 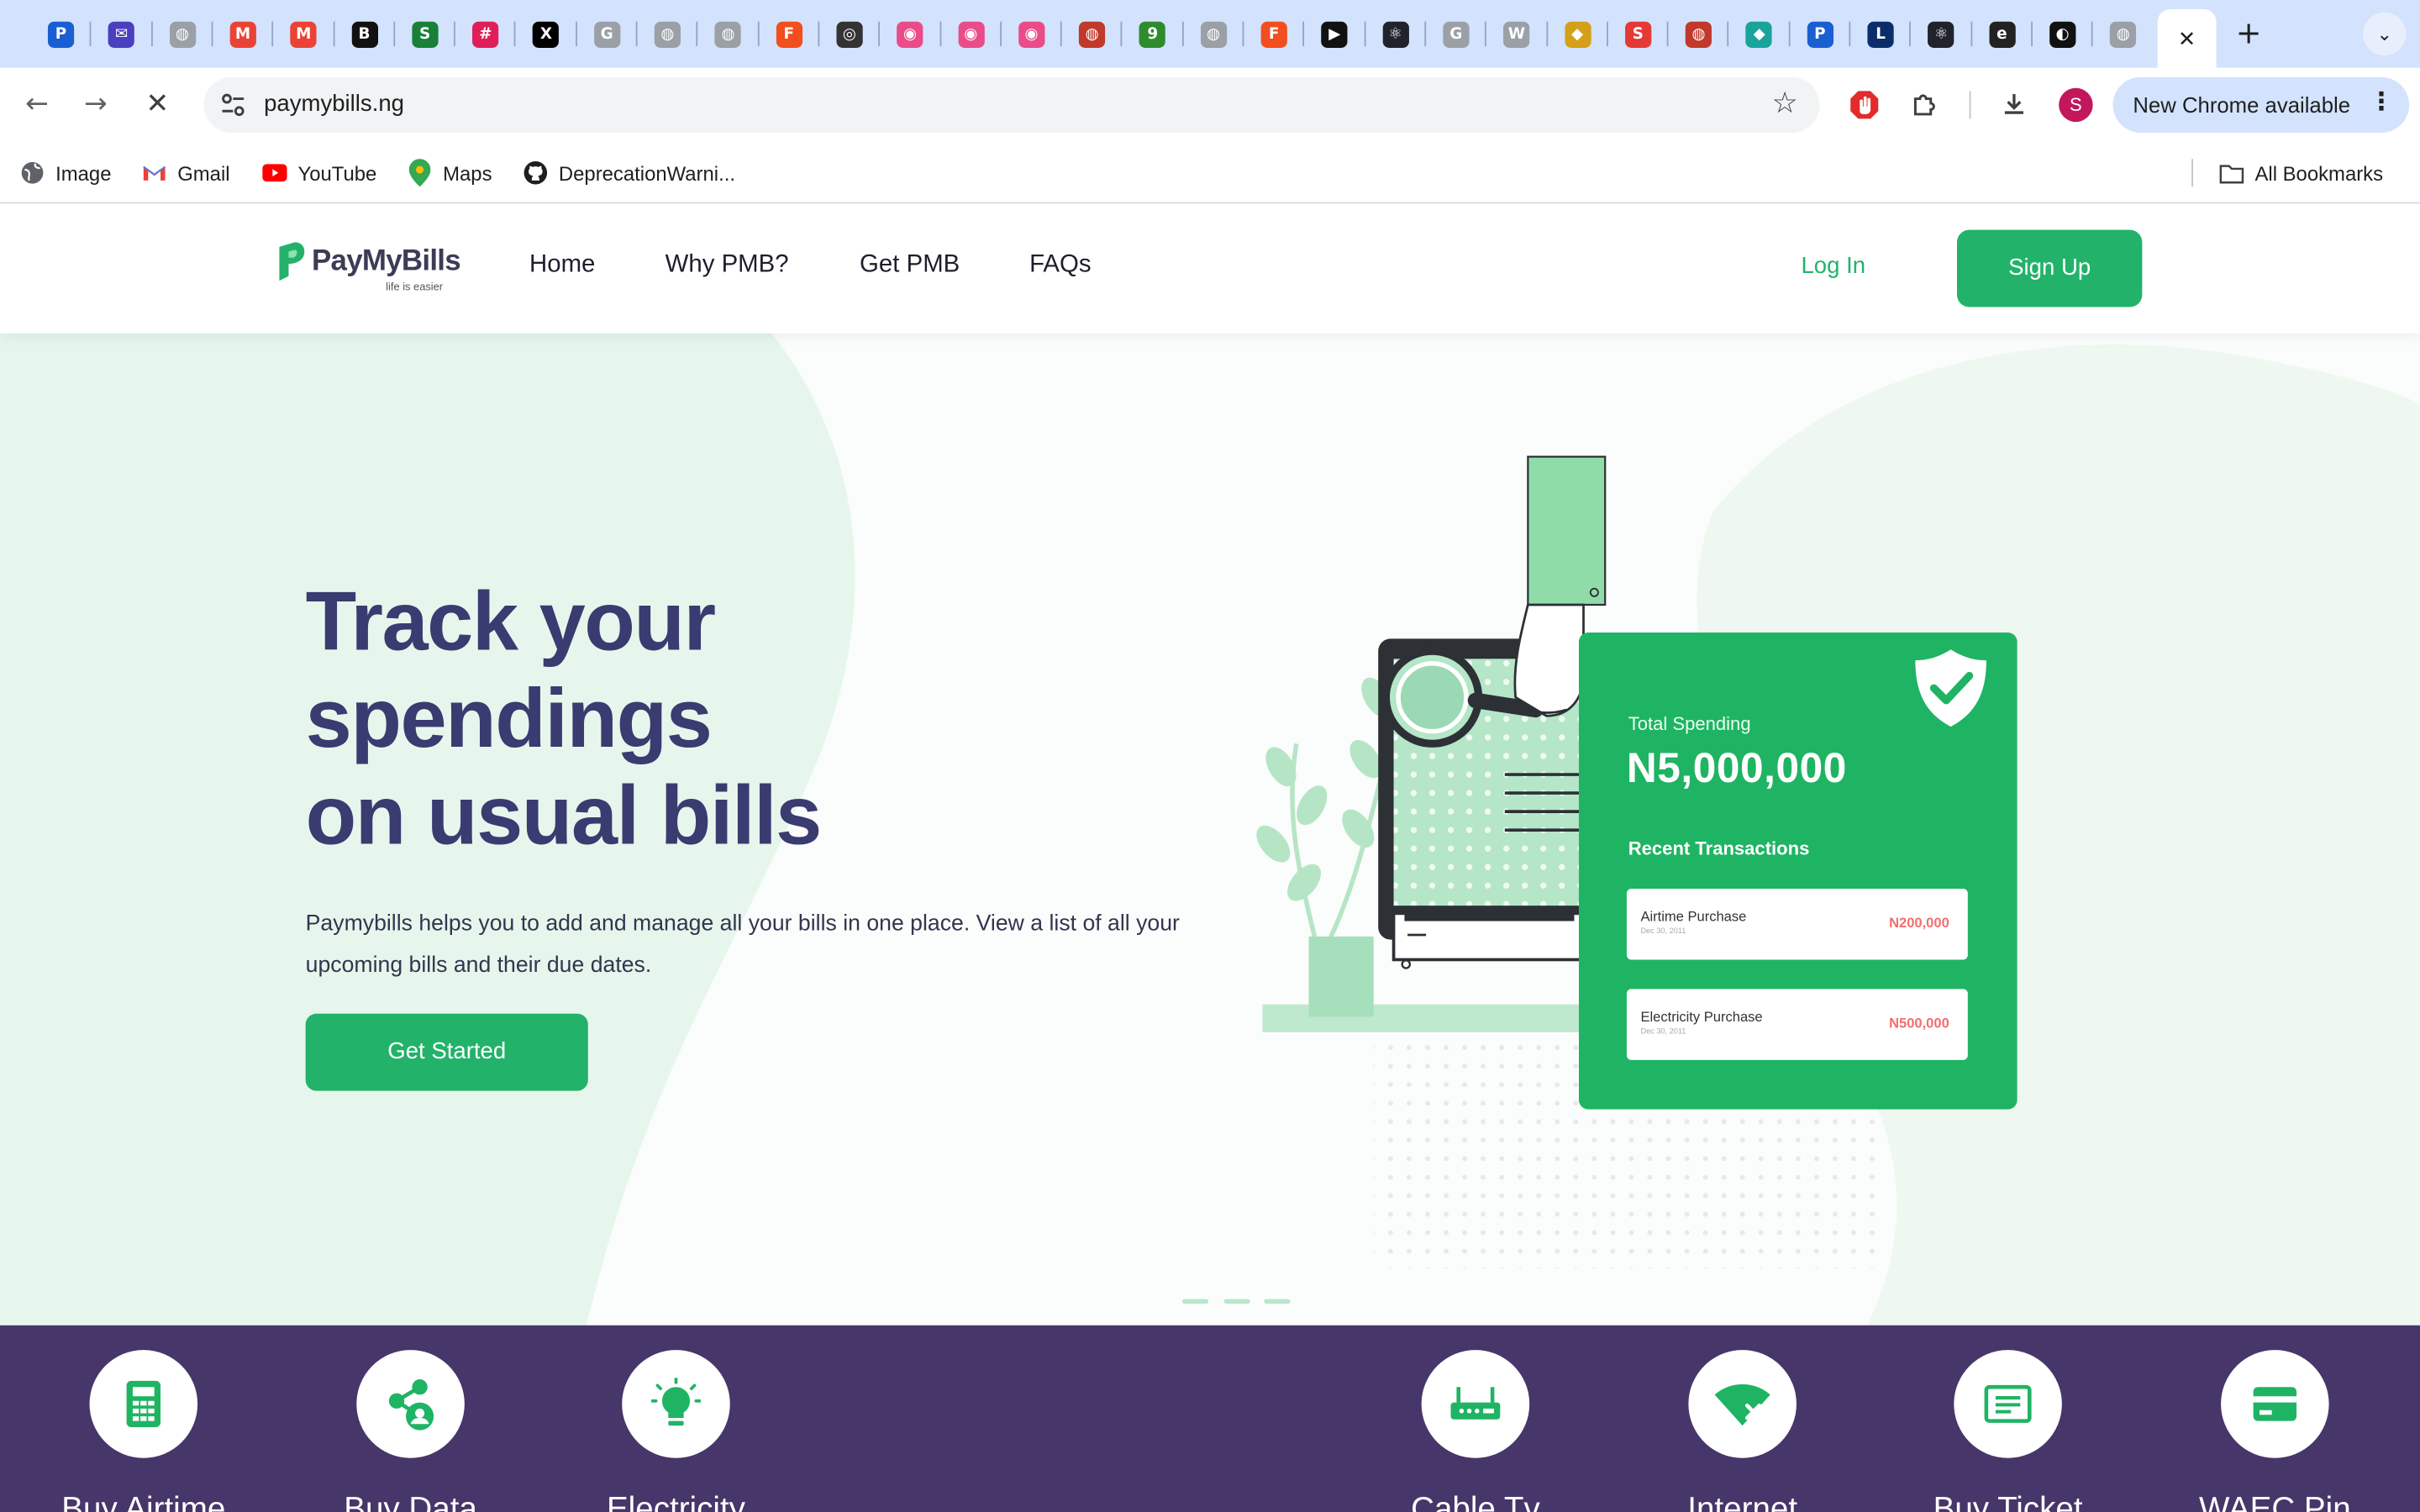 What do you see at coordinates (2008, 1431) in the screenshot?
I see `service-buy-ticket: Buy Ticket` at bounding box center [2008, 1431].